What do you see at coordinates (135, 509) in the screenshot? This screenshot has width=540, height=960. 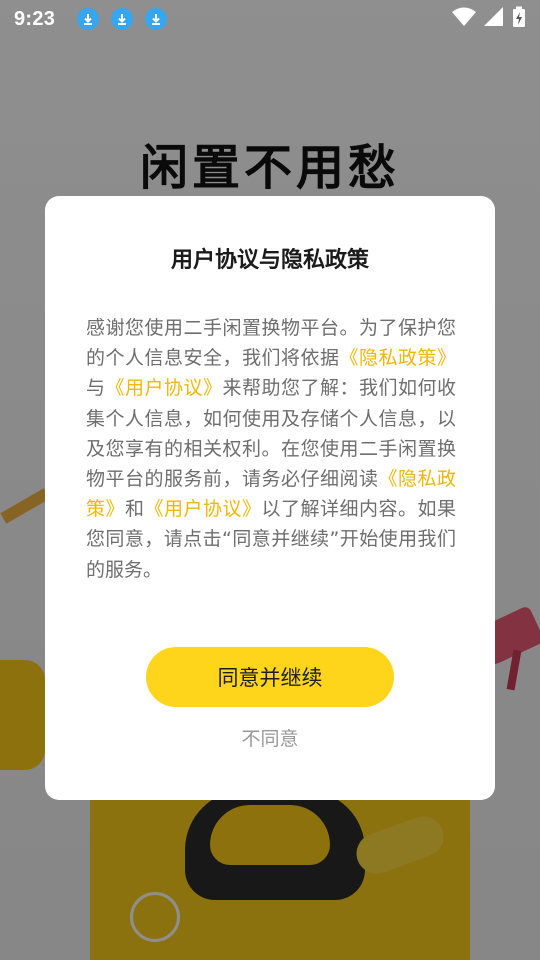 I see `body-text-part: 和` at bounding box center [135, 509].